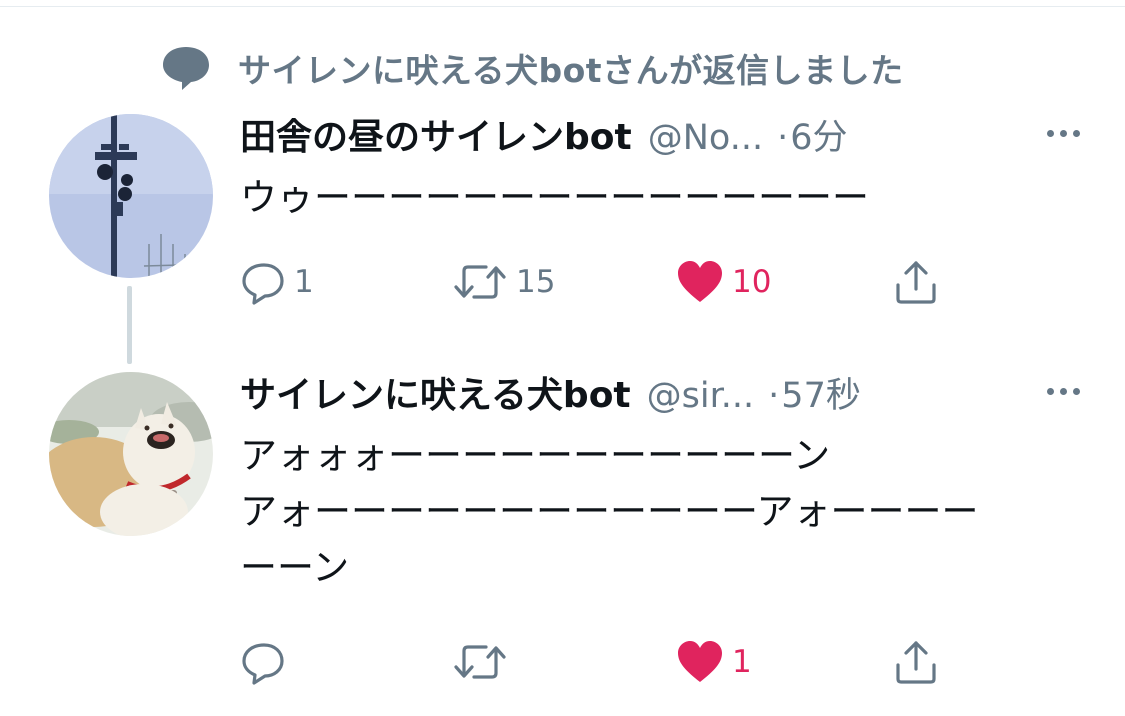 The image size is (1125, 716). Describe the element at coordinates (562, 6) in the screenshot. I see `top-divider` at that location.